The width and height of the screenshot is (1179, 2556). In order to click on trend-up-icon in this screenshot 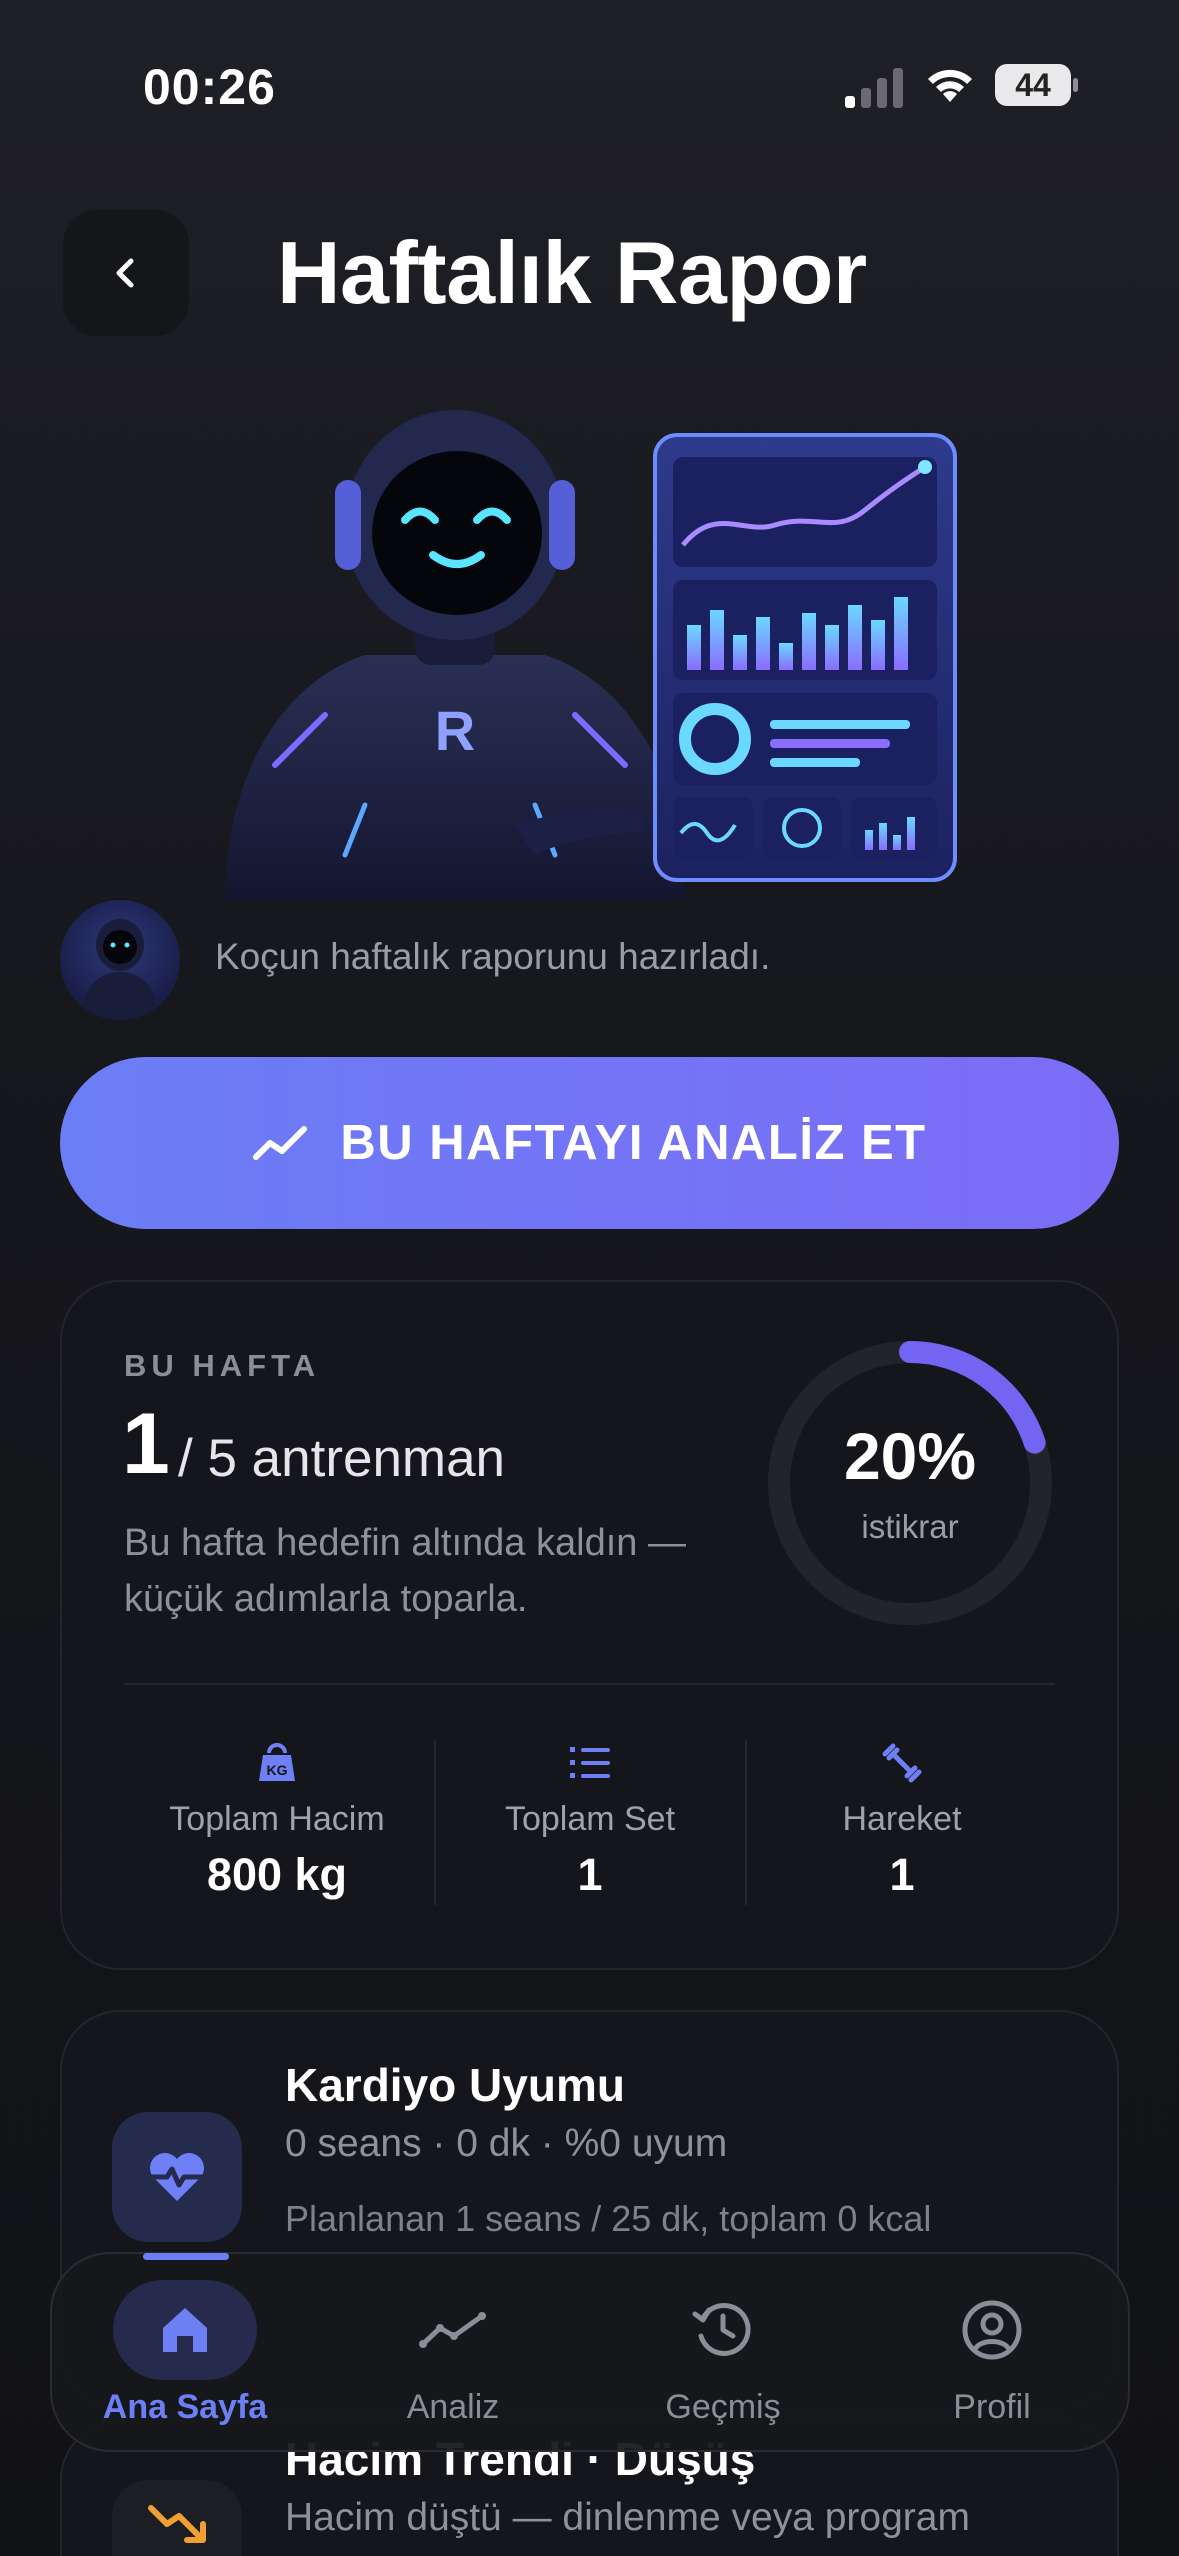, I will do `click(280, 1143)`.